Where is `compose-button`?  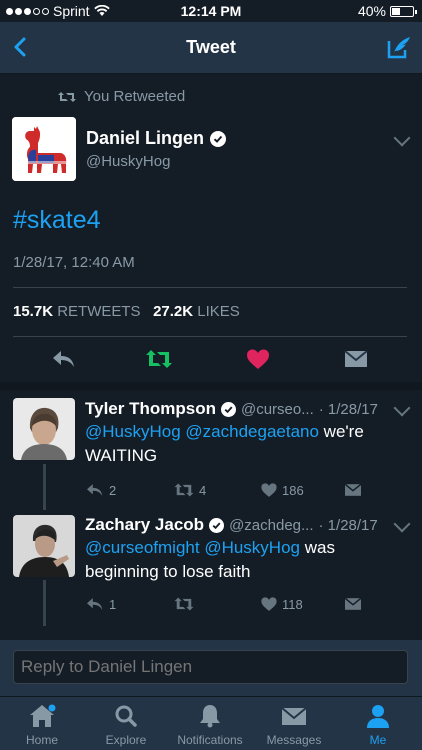
compose-button is located at coordinates (399, 47).